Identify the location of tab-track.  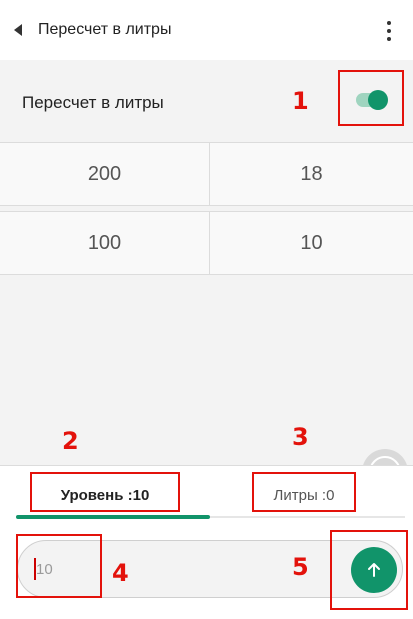
(307, 517).